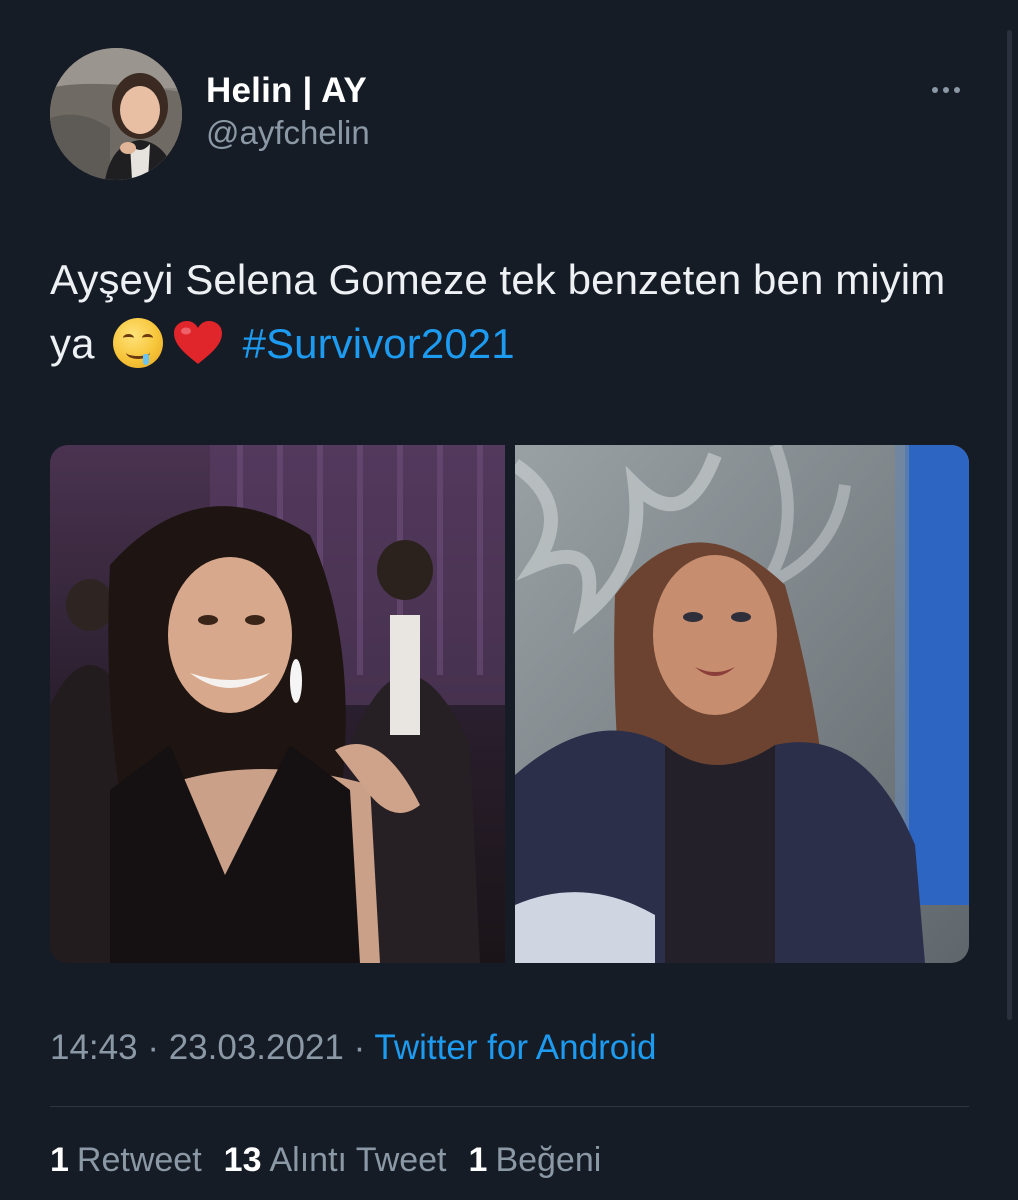 This screenshot has height=1200, width=1018. What do you see at coordinates (478, 1160) in the screenshot?
I see `likes-count: 1` at bounding box center [478, 1160].